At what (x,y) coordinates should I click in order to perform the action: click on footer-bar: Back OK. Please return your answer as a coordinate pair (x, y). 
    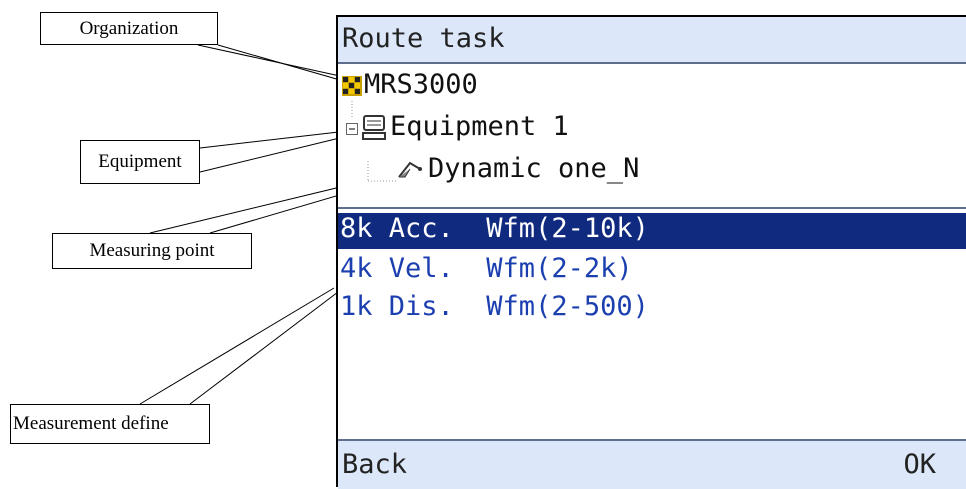
    Looking at the image, I should click on (652, 464).